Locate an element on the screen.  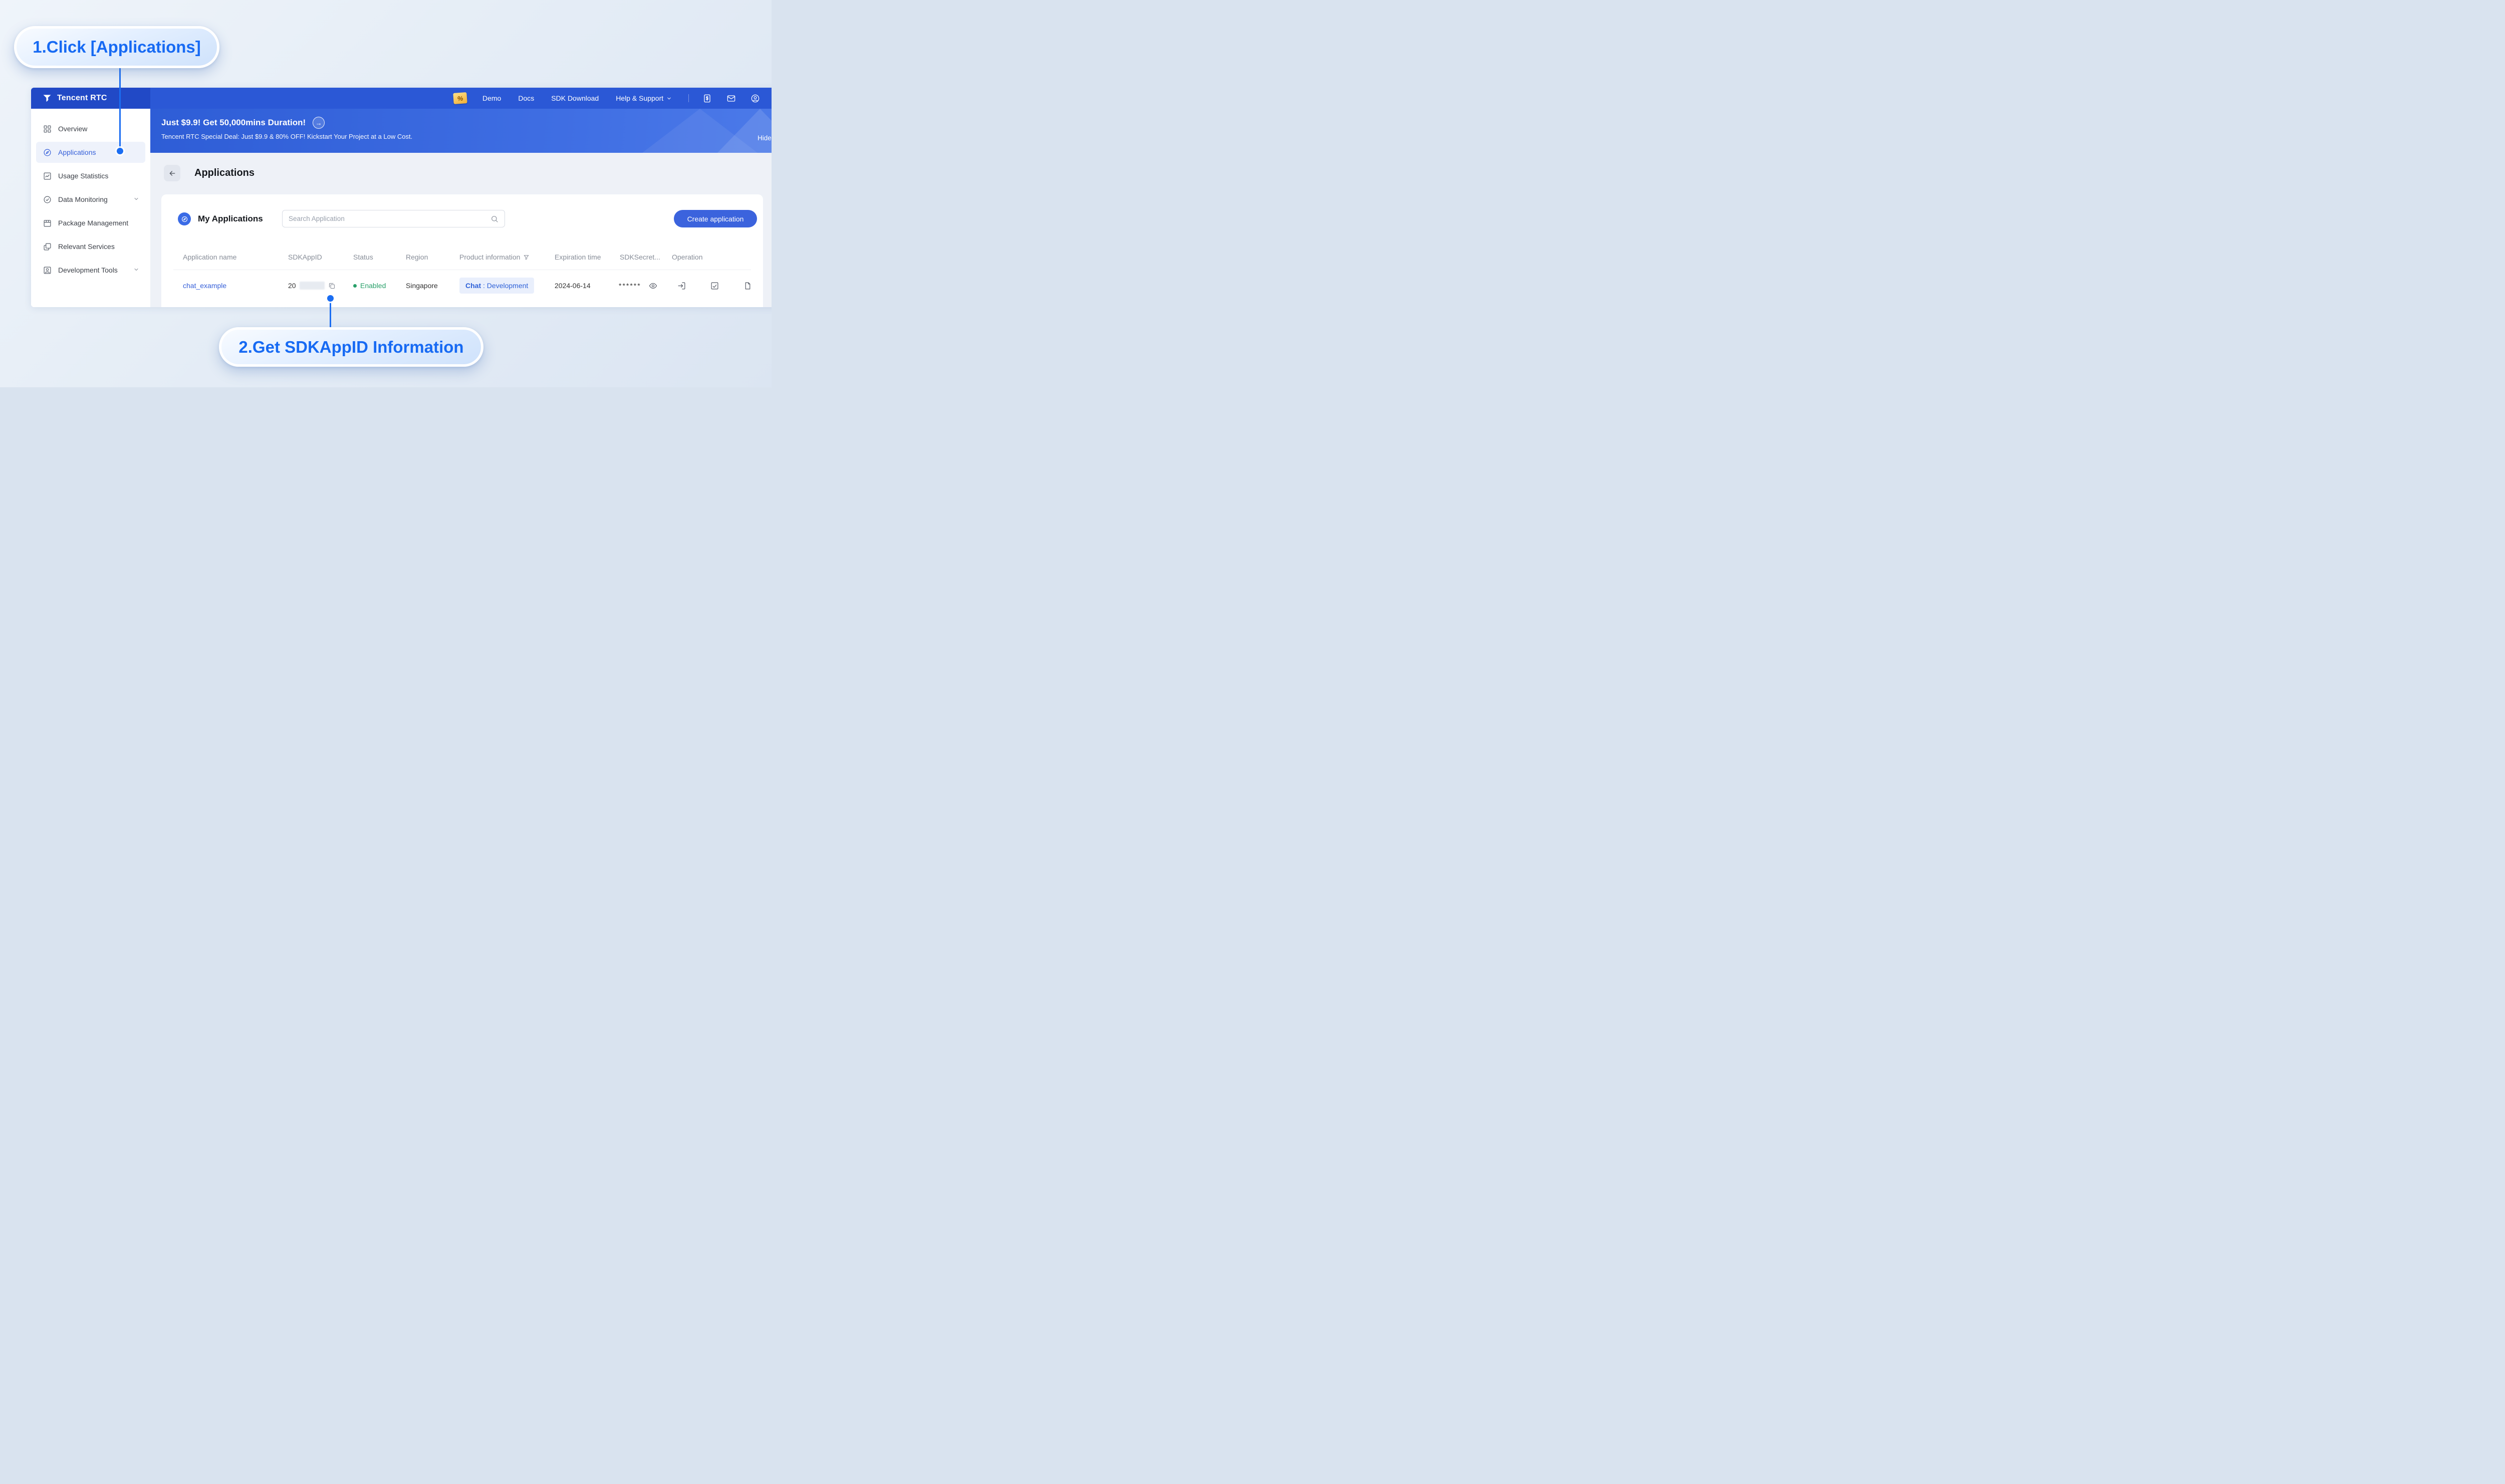
cell-sdksecret: ****** is located at coordinates (638, 285).